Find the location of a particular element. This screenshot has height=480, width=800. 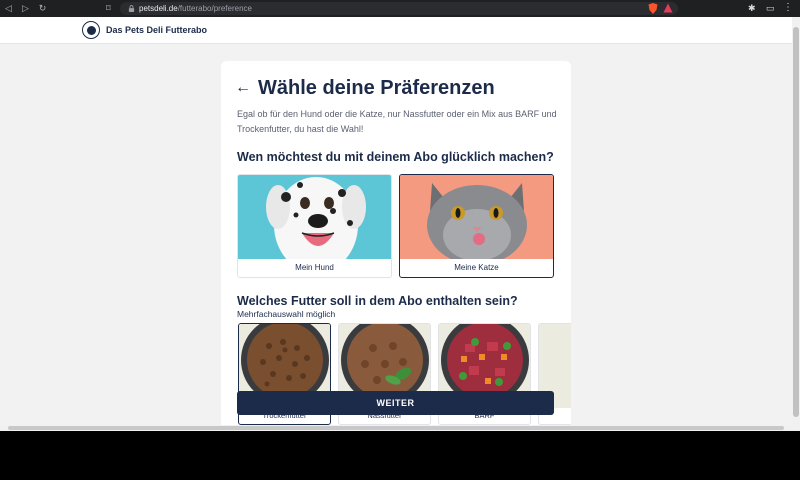

weiter-button: WEITER is located at coordinates (395, 403).